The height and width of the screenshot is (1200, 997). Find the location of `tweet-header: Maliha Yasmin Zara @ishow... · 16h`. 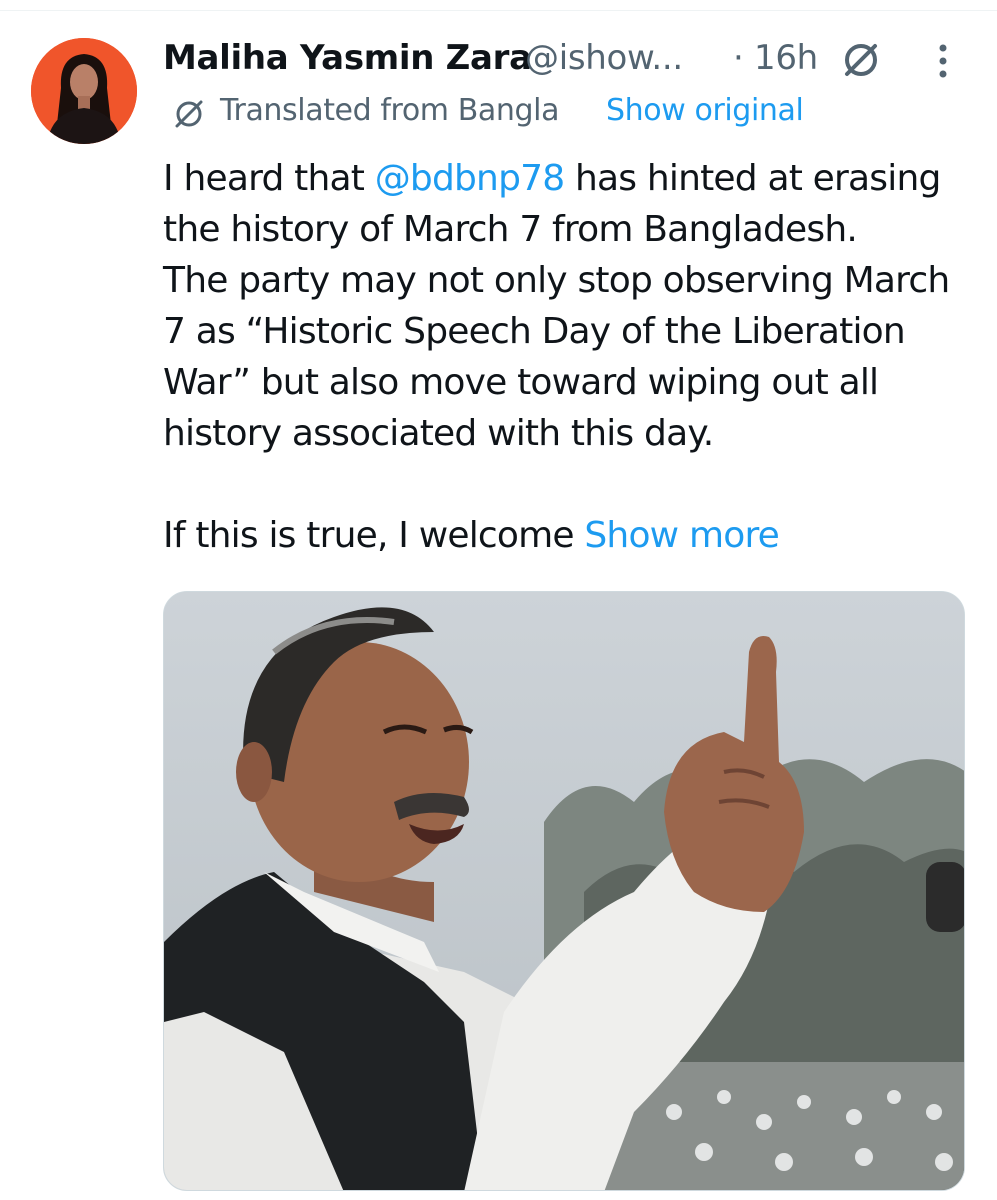

tweet-header: Maliha Yasmin Zara @ishow... · 16h is located at coordinates (558, 58).